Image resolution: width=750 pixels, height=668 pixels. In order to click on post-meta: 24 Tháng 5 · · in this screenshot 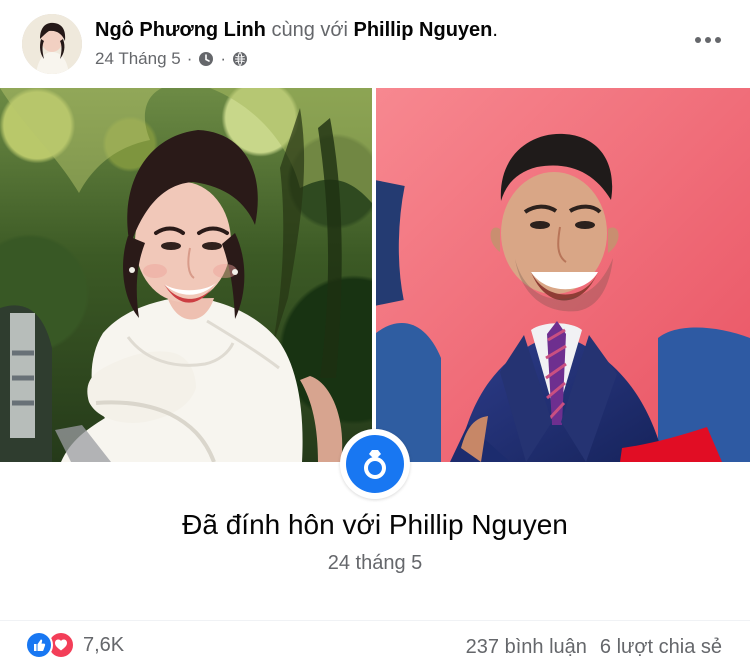, I will do `click(171, 59)`.